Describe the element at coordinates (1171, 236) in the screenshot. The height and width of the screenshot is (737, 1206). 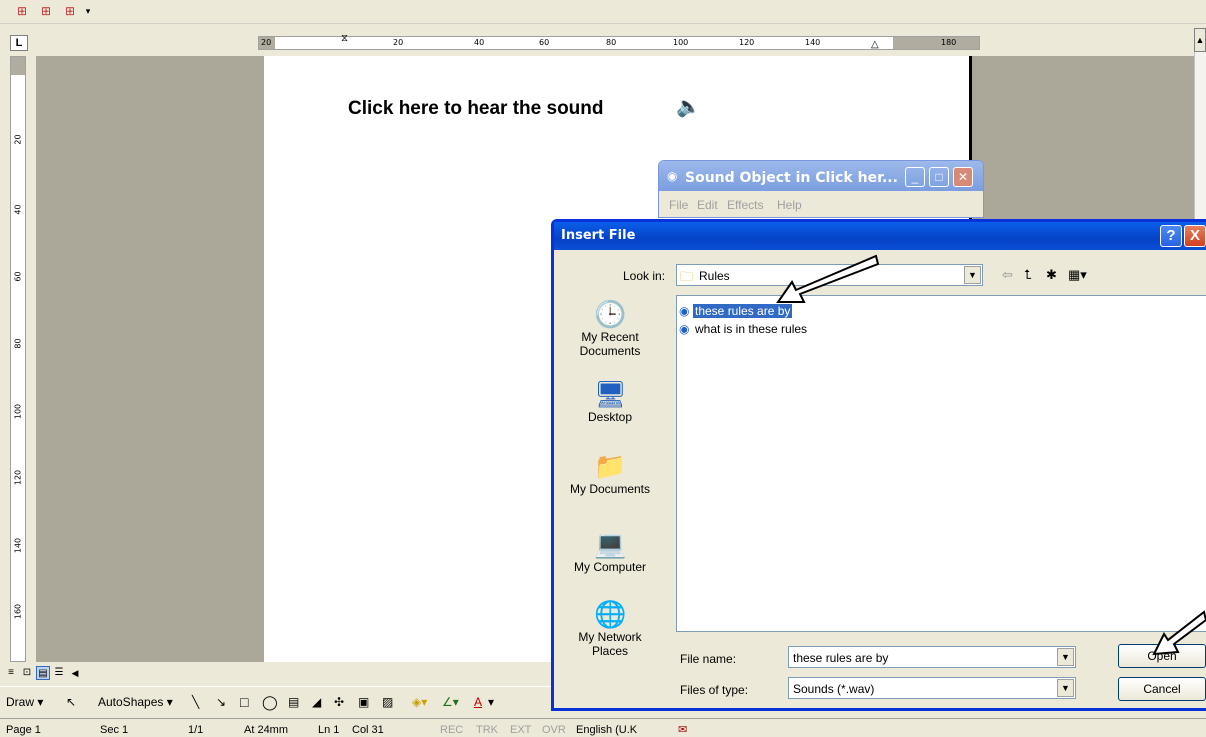
I see `help-button: ?` at that location.